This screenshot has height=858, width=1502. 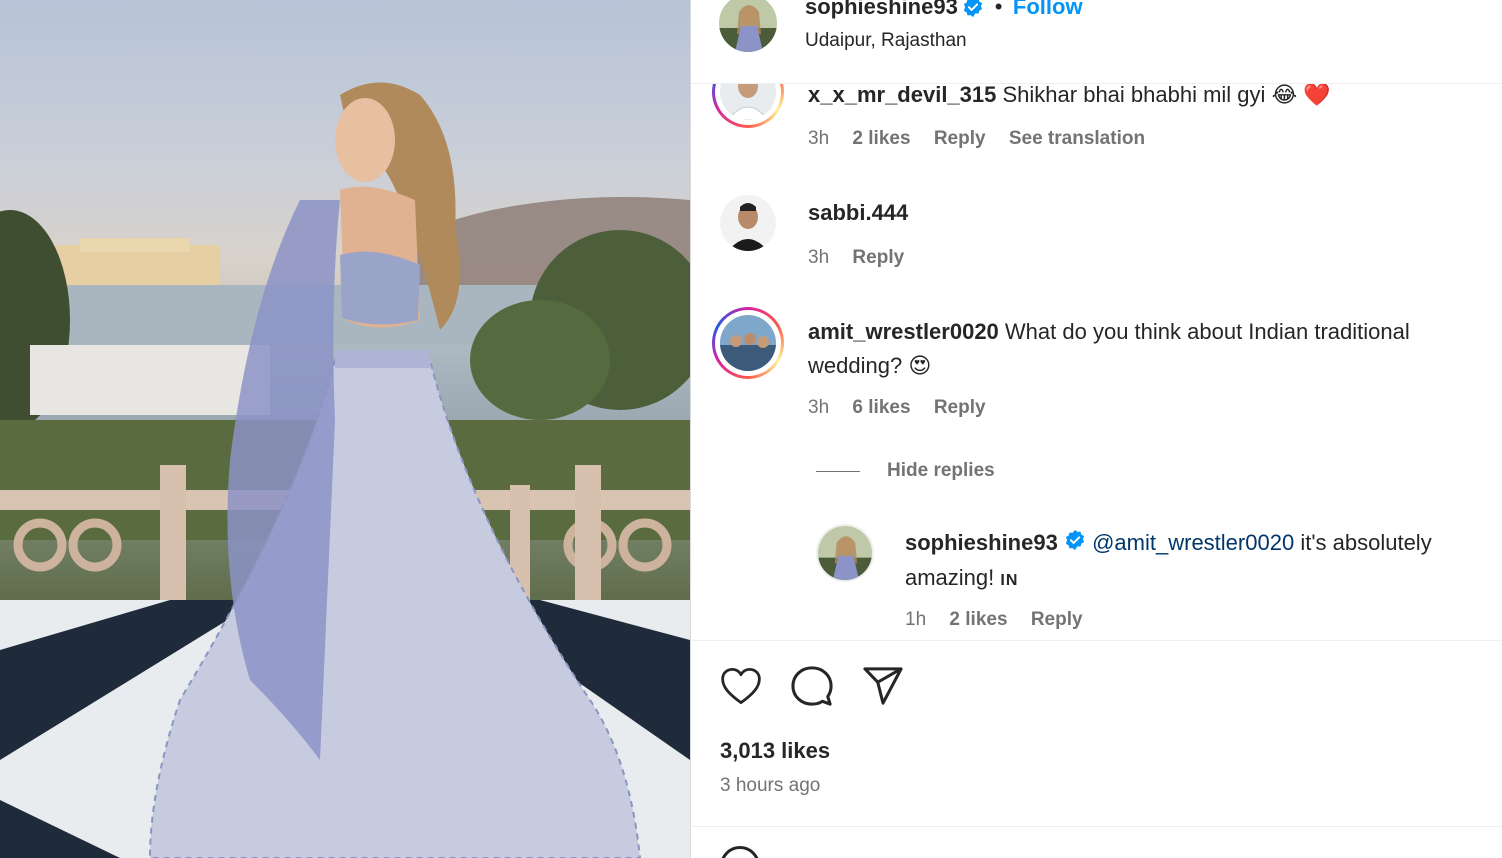 I want to click on hide-replies-line, so click(x=838, y=471).